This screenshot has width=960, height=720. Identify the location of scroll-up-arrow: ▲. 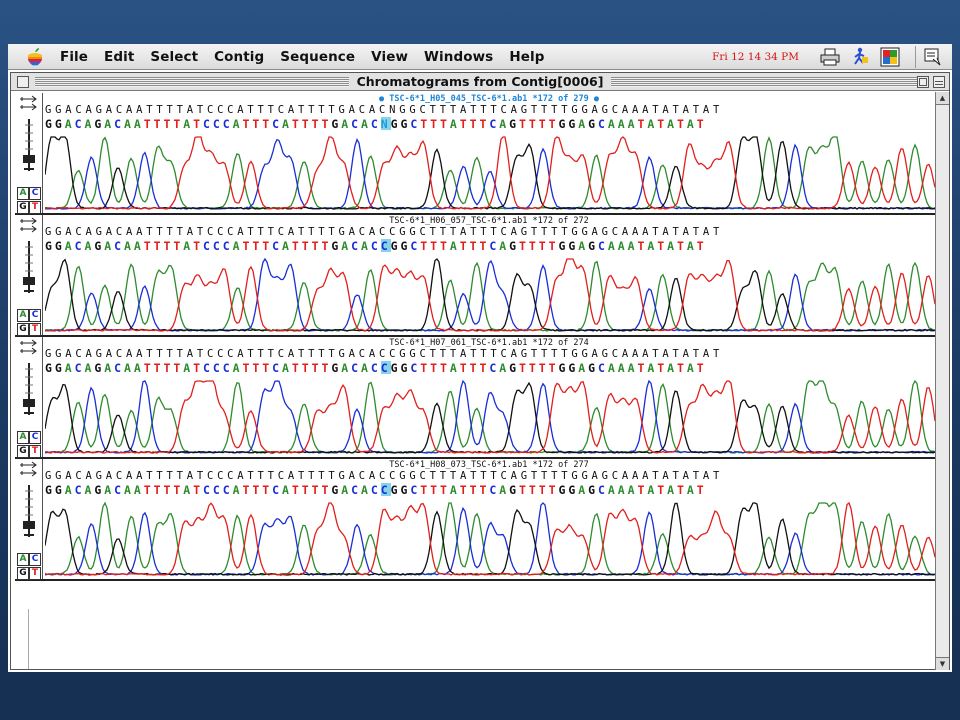
(942, 98).